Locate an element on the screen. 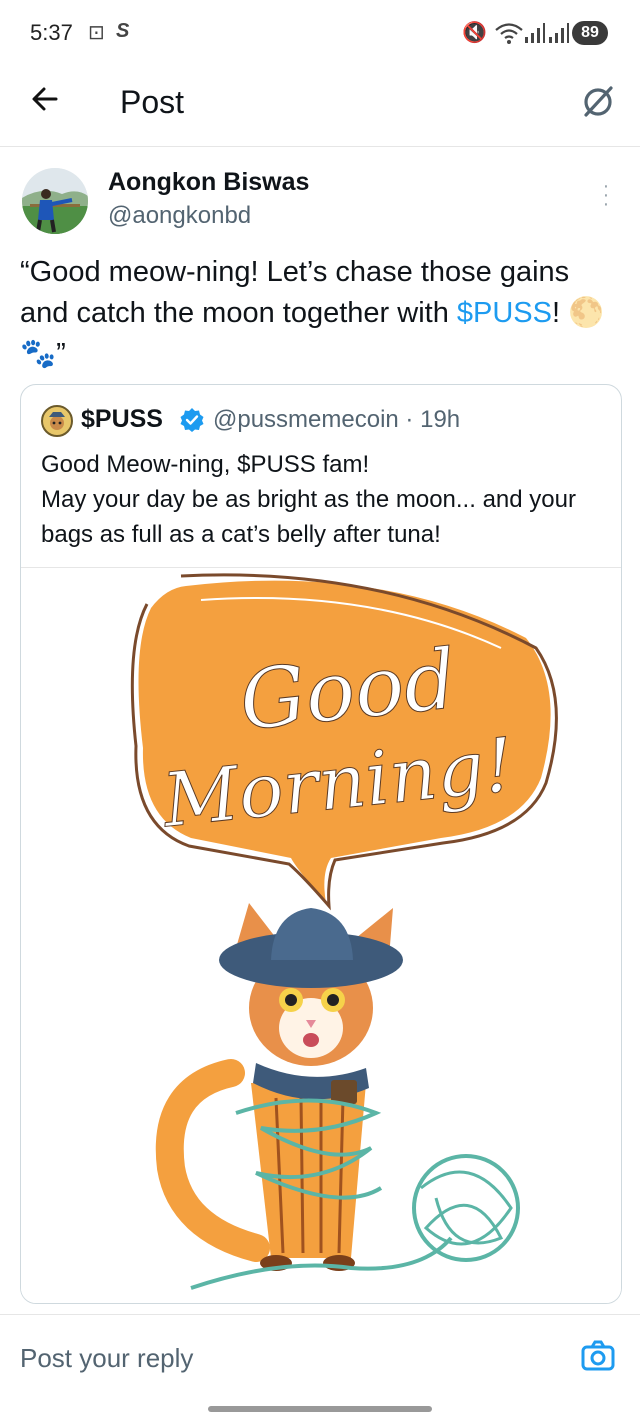 This screenshot has width=640, height=1422. reply-input is located at coordinates (280, 1358).